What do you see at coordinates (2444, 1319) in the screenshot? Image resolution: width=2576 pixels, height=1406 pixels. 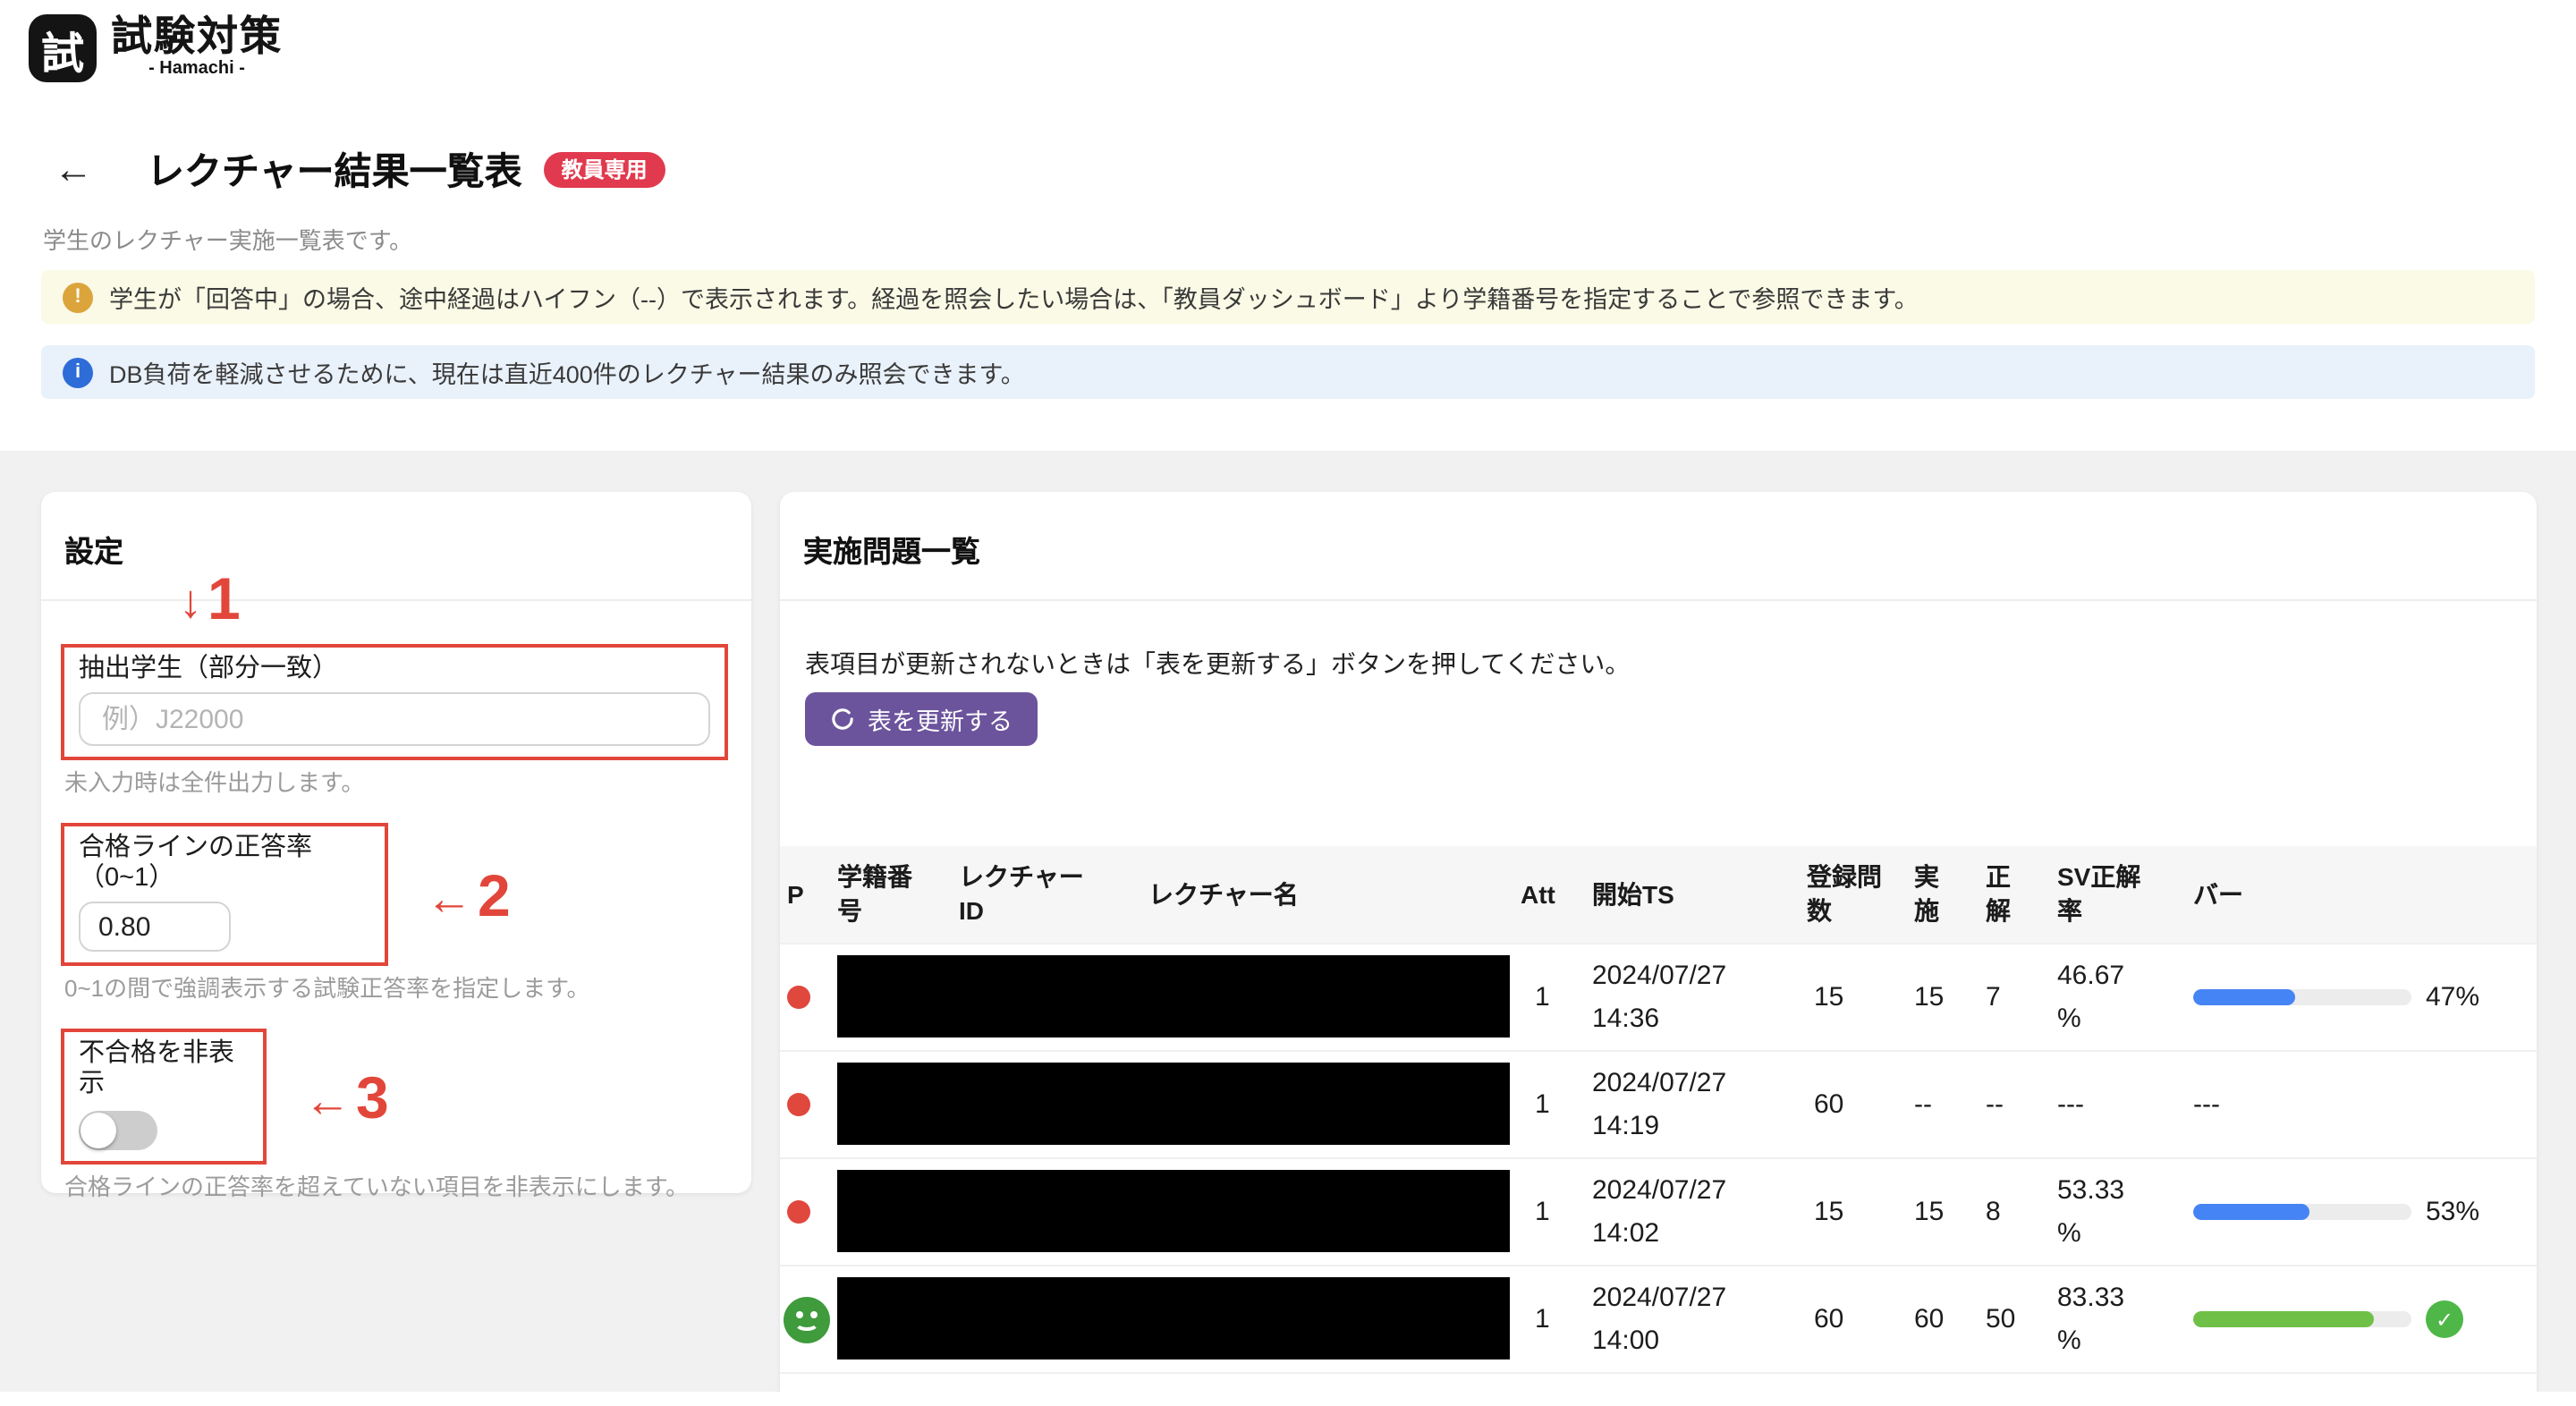 I see `pass-check-icon: ✓` at bounding box center [2444, 1319].